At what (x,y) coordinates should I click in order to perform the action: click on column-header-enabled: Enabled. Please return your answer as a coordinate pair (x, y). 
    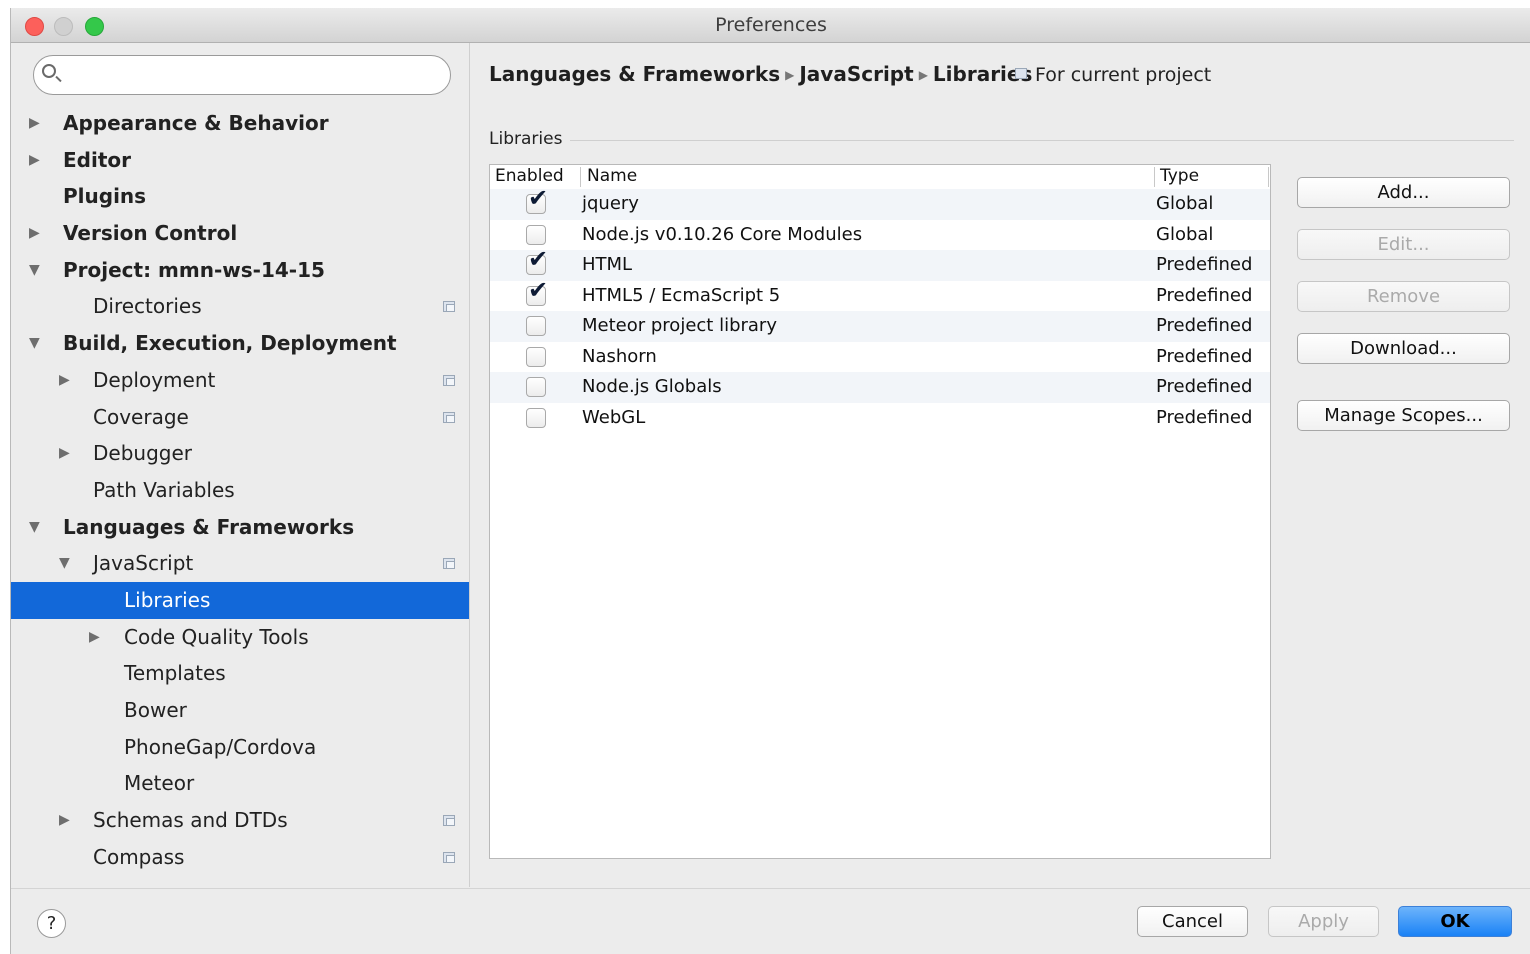
    Looking at the image, I should click on (529, 176).